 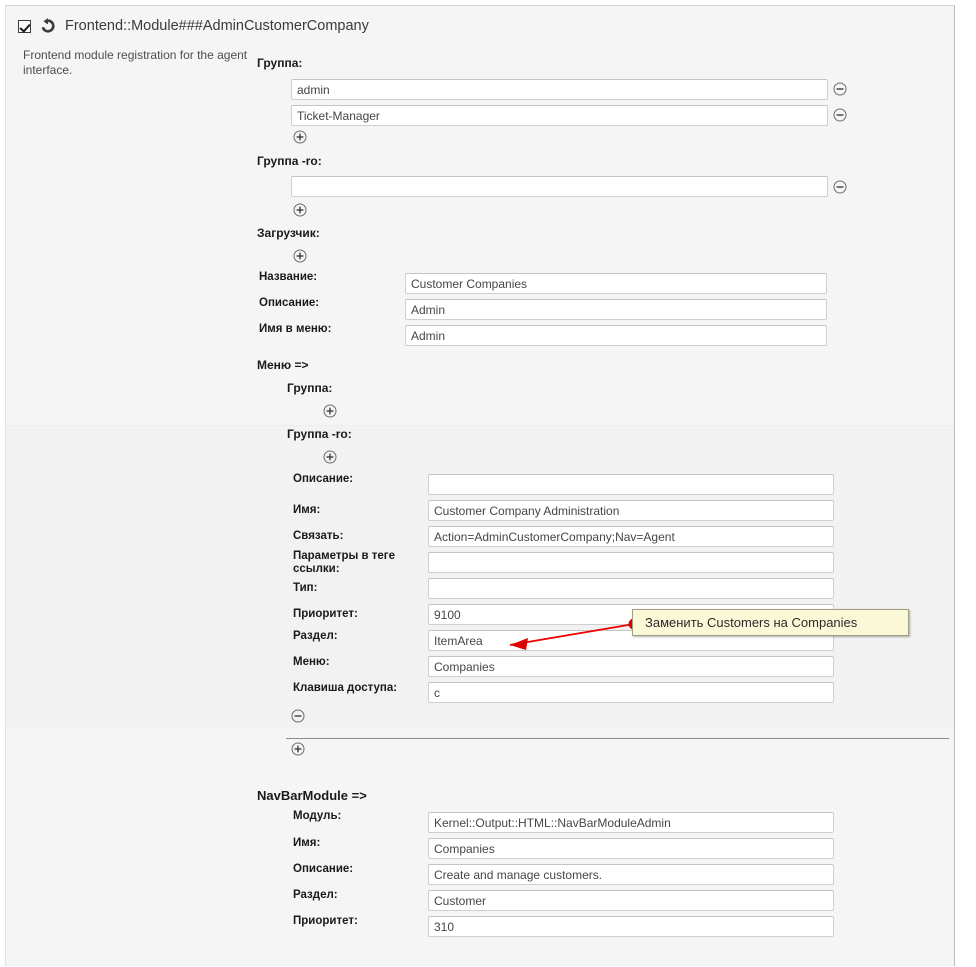 What do you see at coordinates (298, 749) in the screenshot?
I see `add-menu-entry-icon` at bounding box center [298, 749].